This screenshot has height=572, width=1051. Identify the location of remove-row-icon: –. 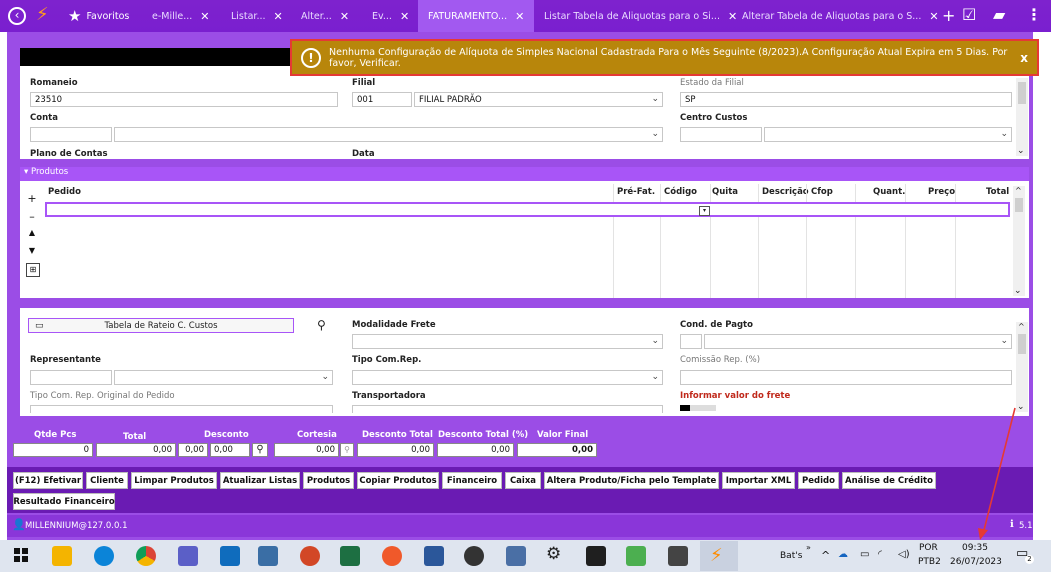
(32, 216).